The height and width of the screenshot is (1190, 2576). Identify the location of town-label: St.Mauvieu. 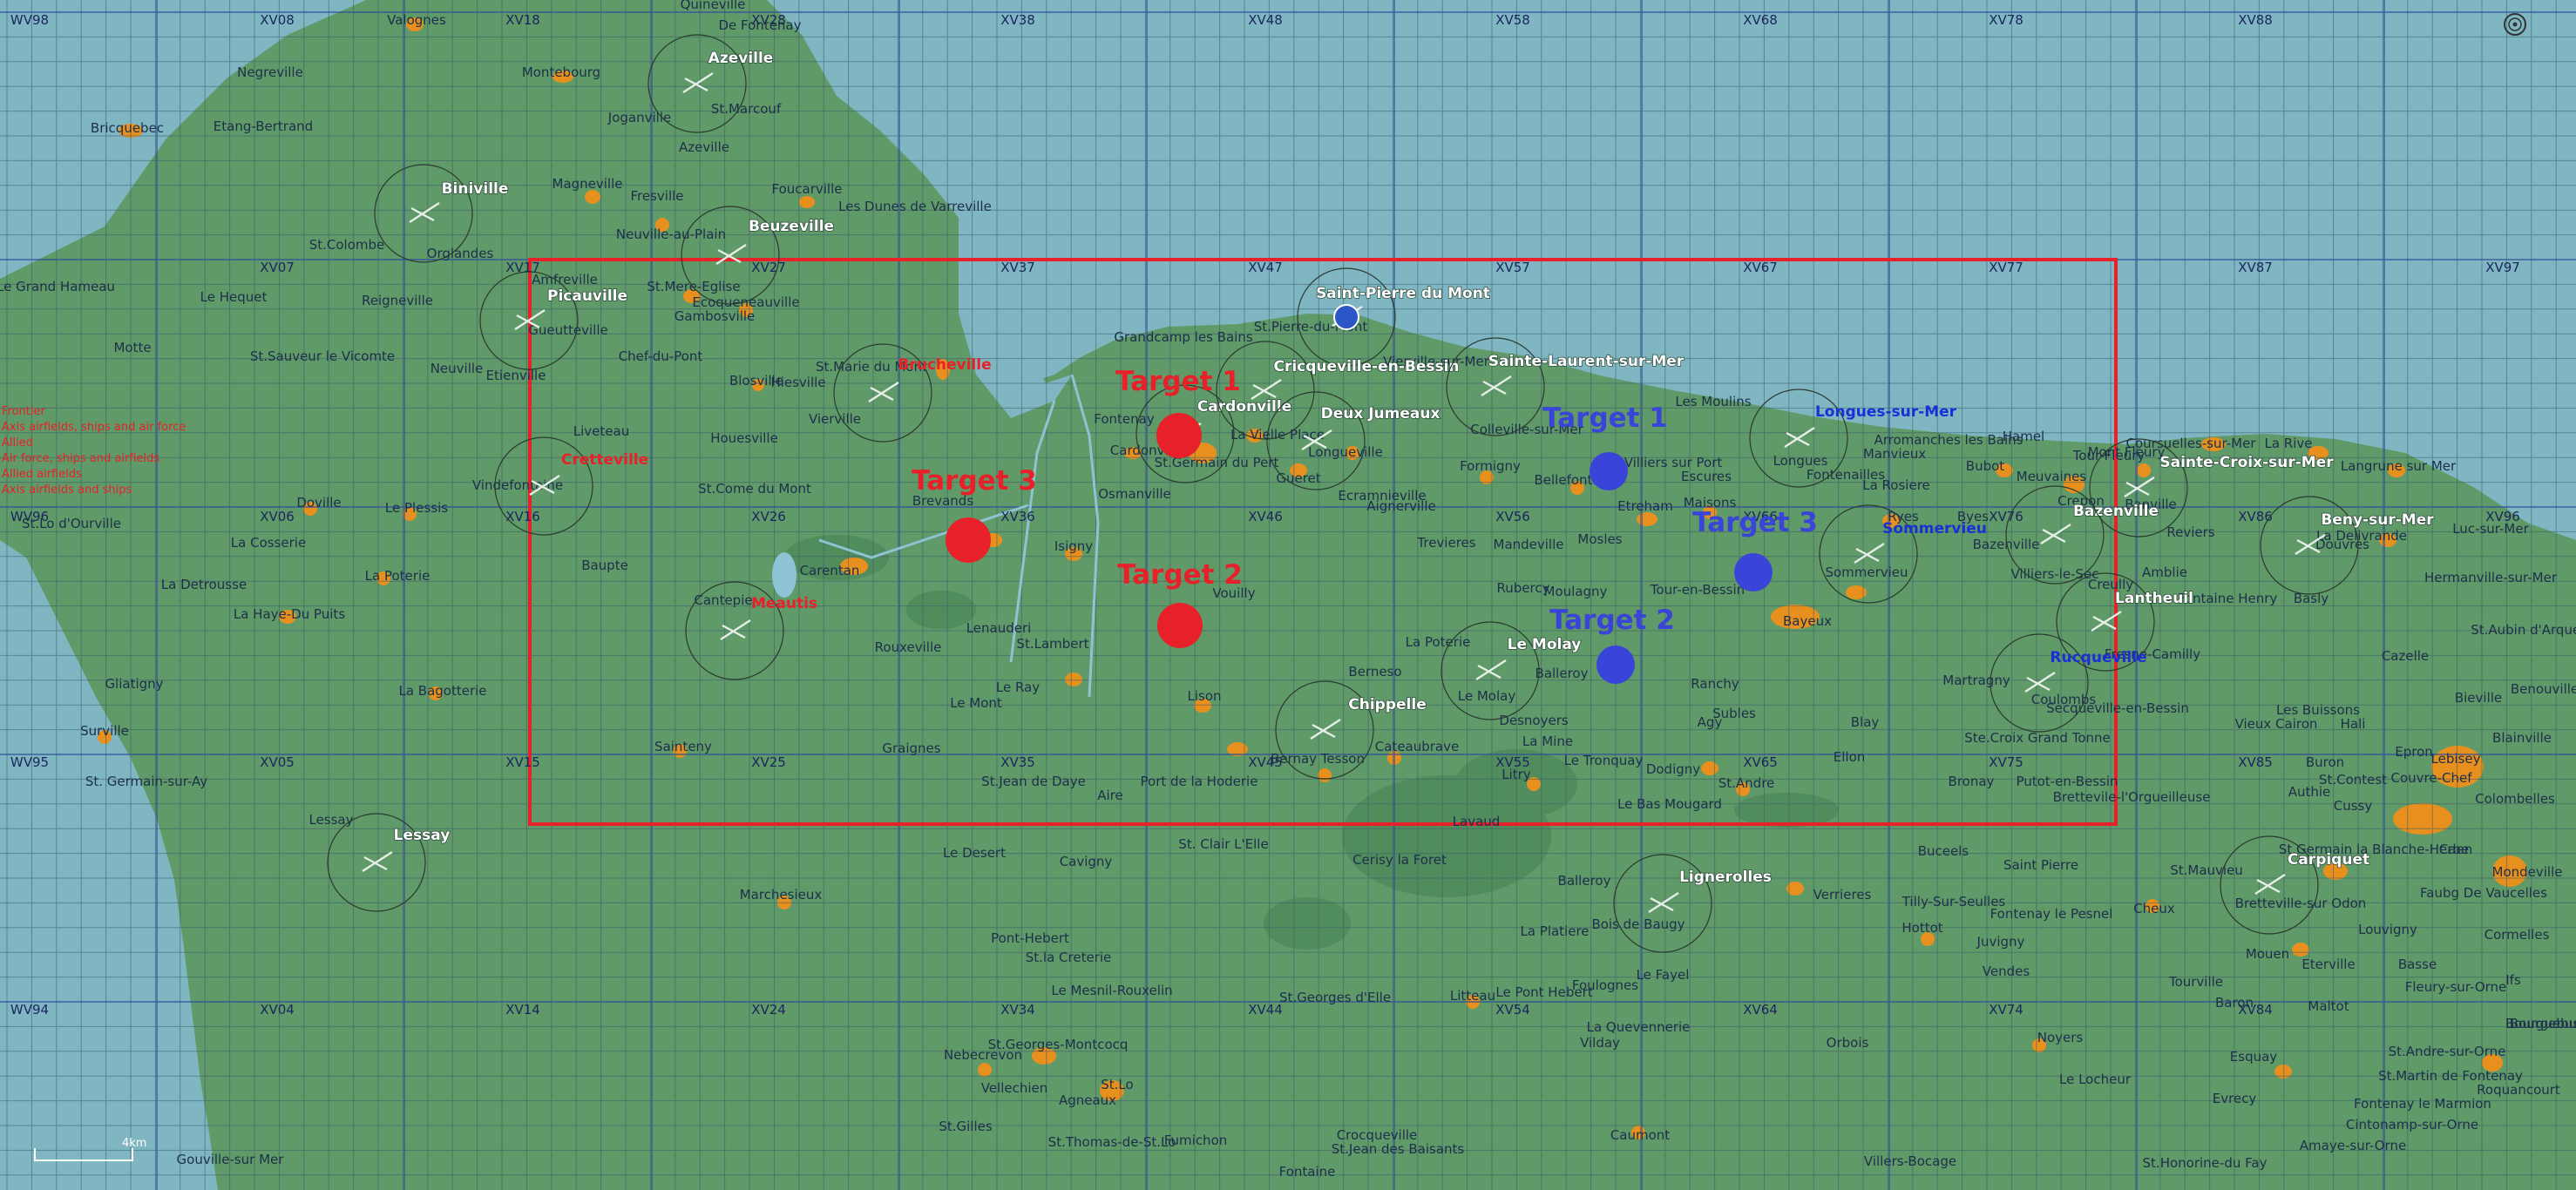
(2207, 870).